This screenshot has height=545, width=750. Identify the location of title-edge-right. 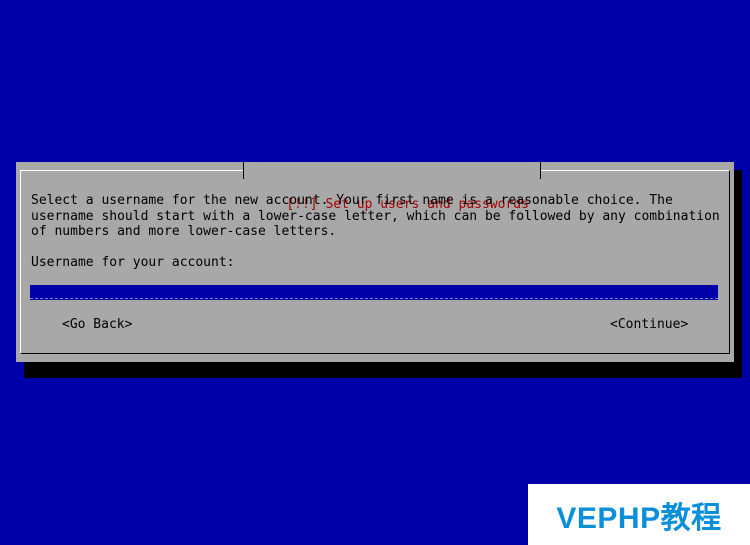
(540, 170).